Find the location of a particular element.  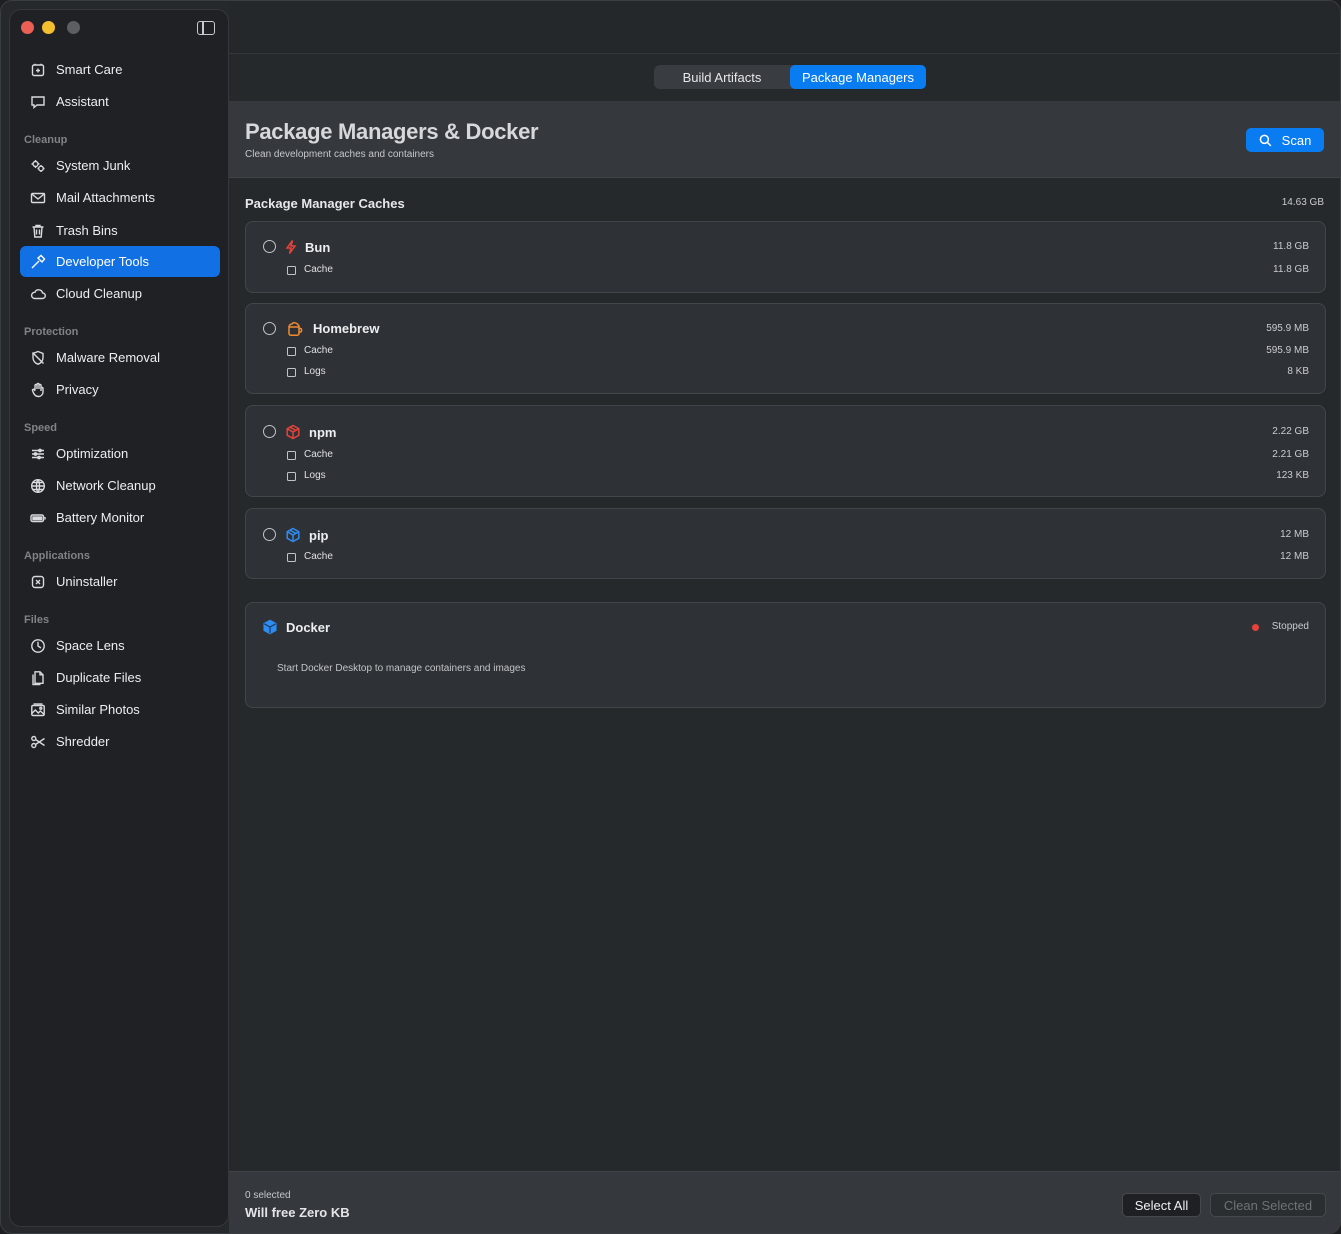

bolt-icon is located at coordinates (291, 247).